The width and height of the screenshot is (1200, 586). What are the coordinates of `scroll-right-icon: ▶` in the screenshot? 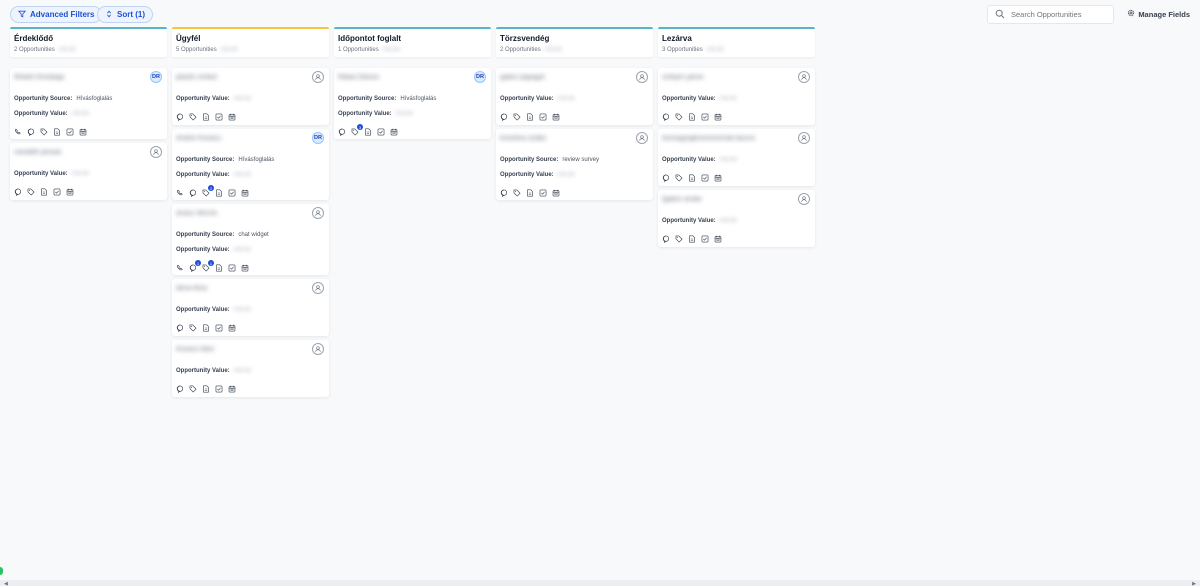 It's located at (1194, 583).